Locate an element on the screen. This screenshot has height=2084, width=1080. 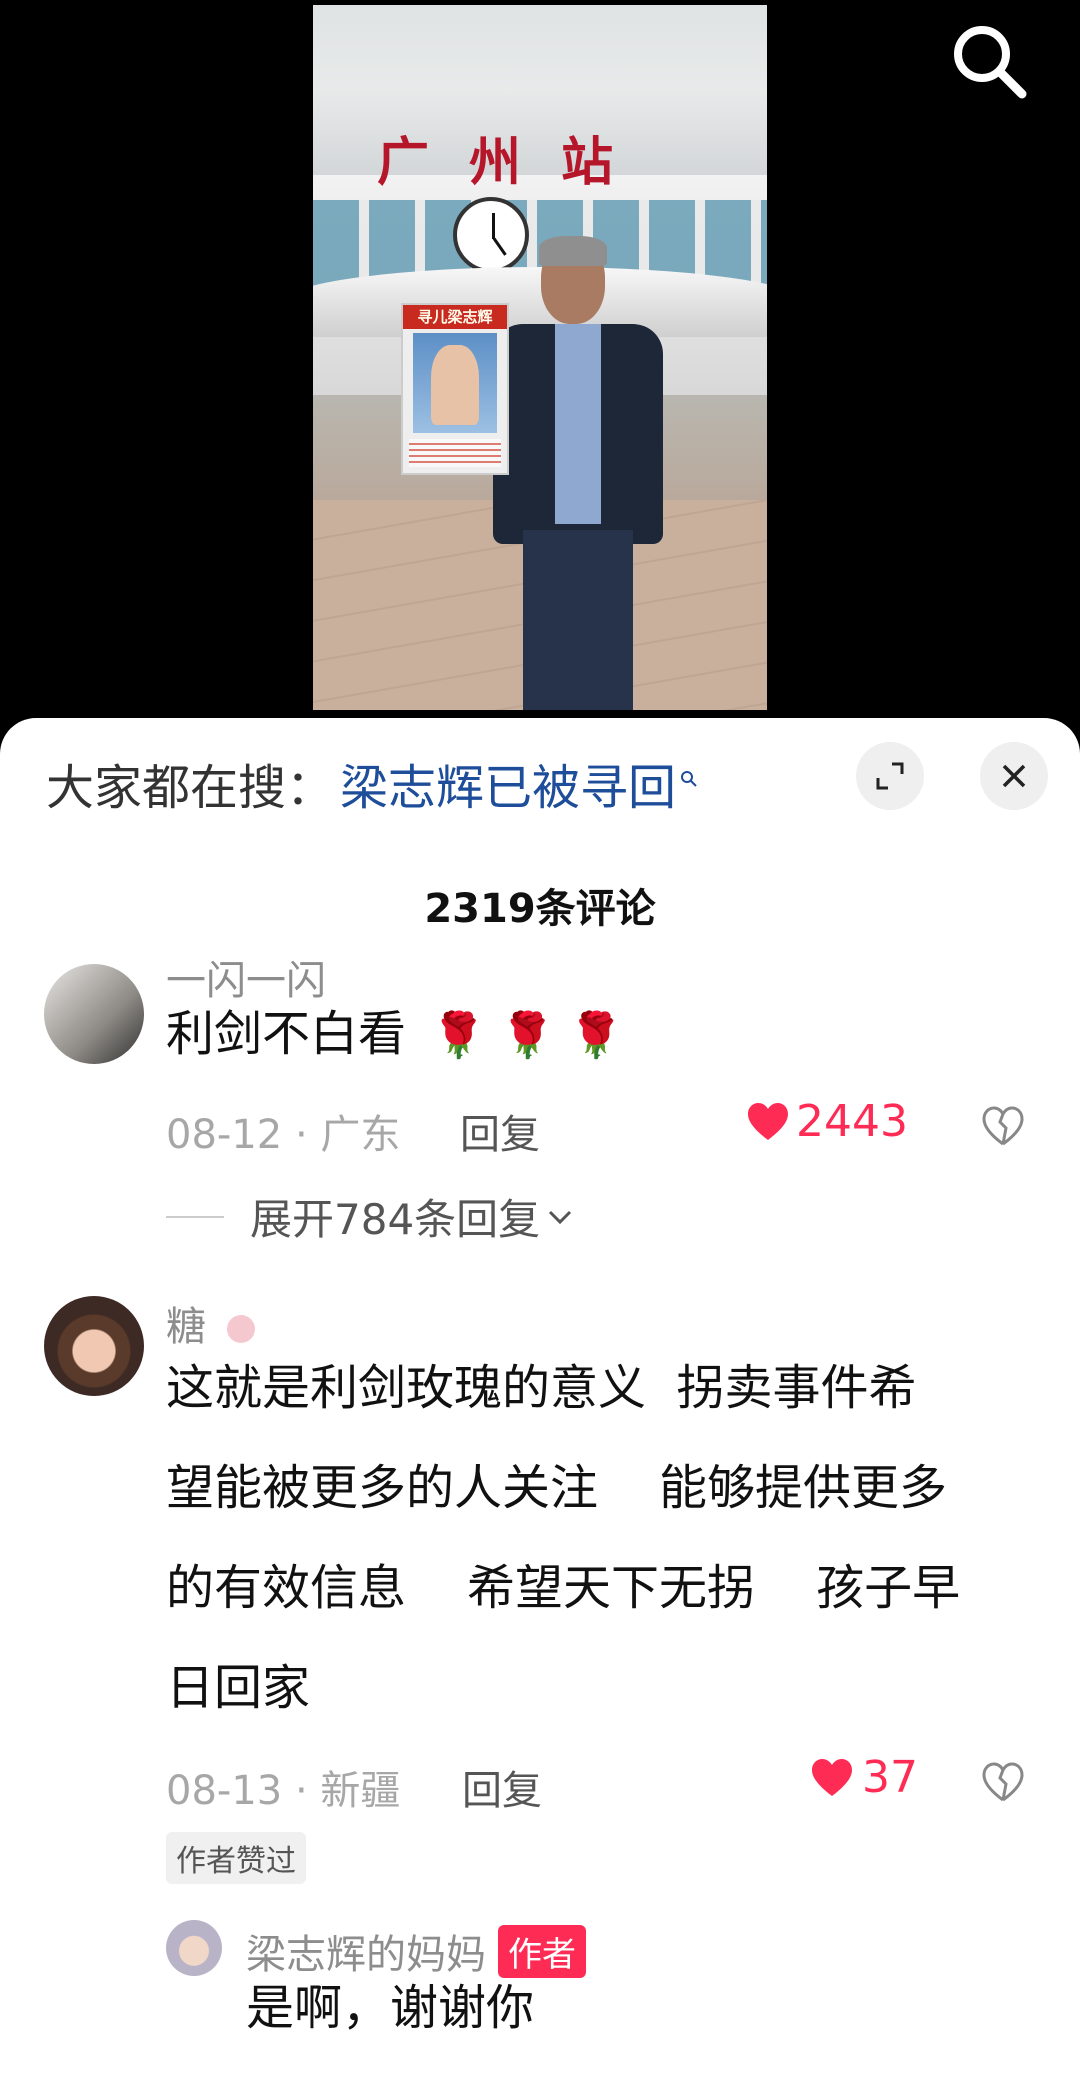
man-figure is located at coordinates (578, 473).